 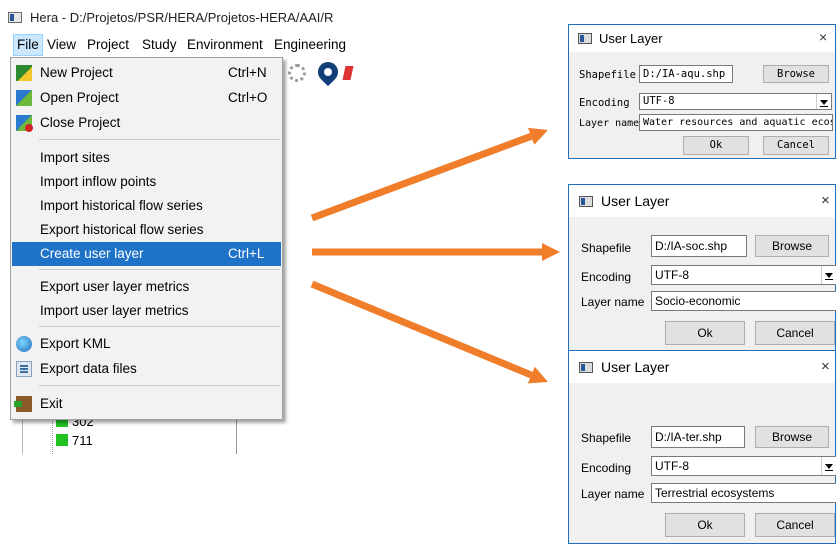 What do you see at coordinates (24, 123) in the screenshot?
I see `close-project-icon` at bounding box center [24, 123].